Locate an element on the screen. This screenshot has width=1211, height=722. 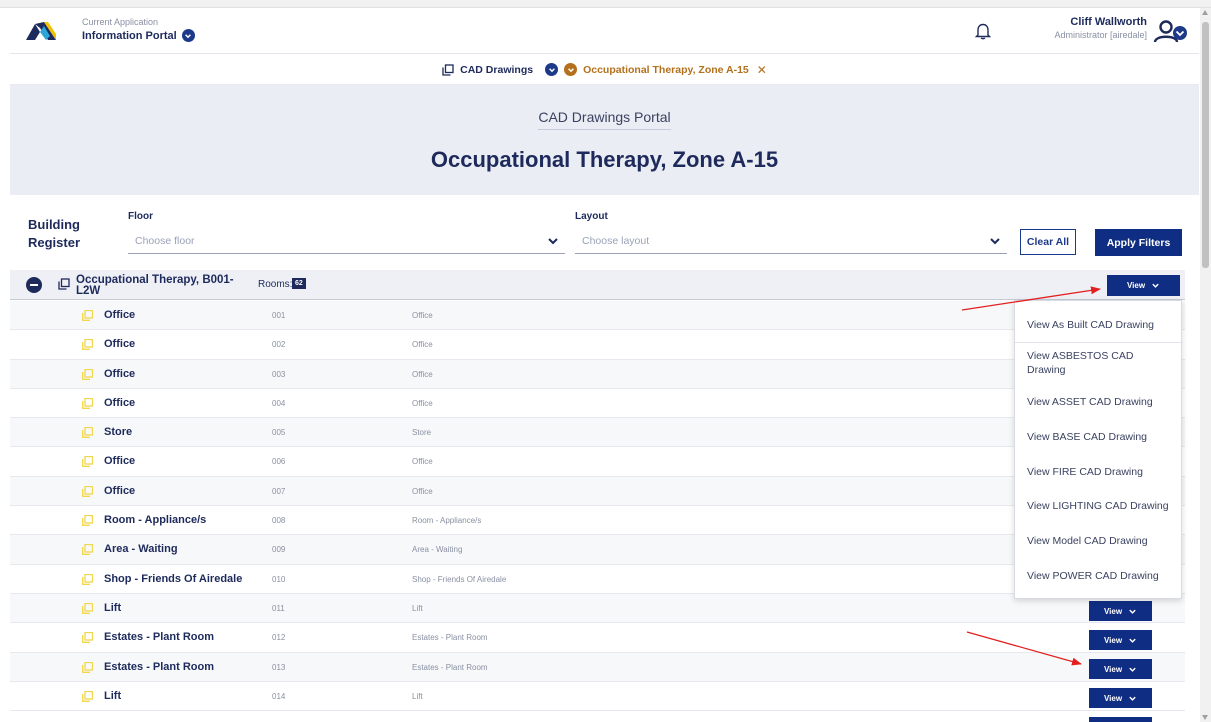
table-row: Lift 014 Lift is located at coordinates (597, 697).